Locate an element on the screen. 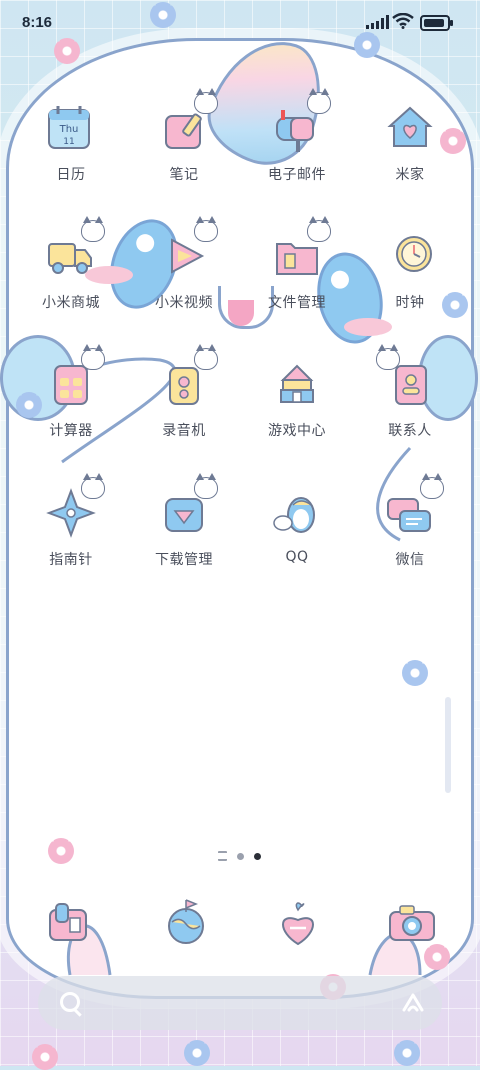  wechat-icon is located at coordinates (414, 506).